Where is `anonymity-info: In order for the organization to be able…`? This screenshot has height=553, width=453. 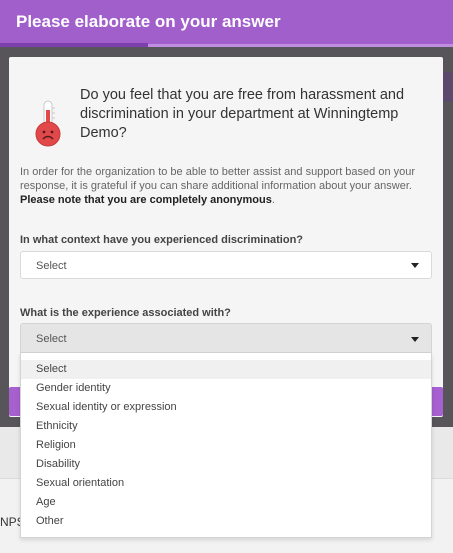
anonymity-info: In order for the organization to be able… is located at coordinates (225, 186).